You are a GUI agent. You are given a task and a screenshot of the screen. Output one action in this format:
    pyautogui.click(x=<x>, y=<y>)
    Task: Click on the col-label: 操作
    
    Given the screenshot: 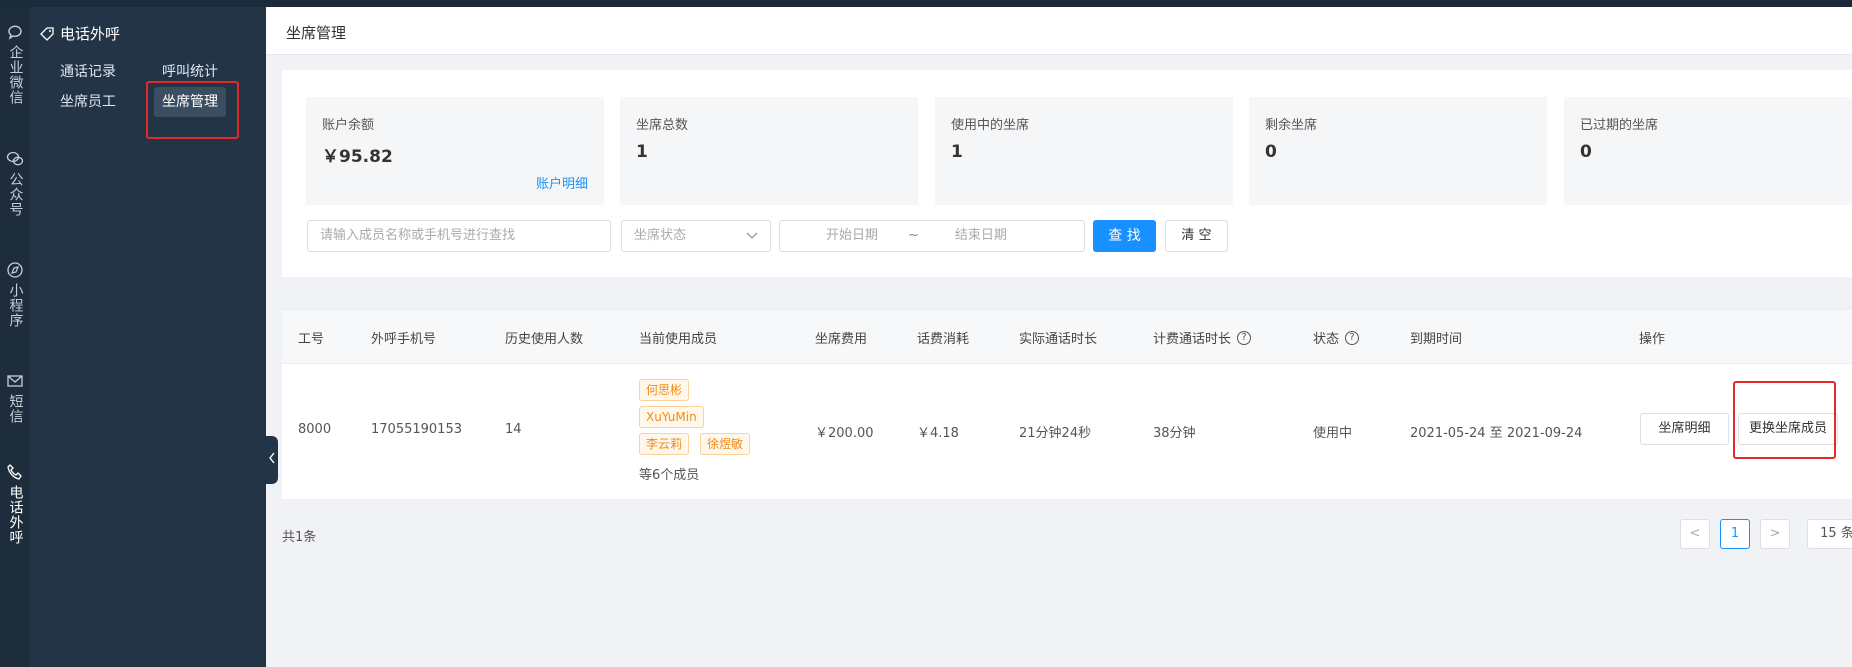 What is the action you would take?
    pyautogui.click(x=1652, y=339)
    